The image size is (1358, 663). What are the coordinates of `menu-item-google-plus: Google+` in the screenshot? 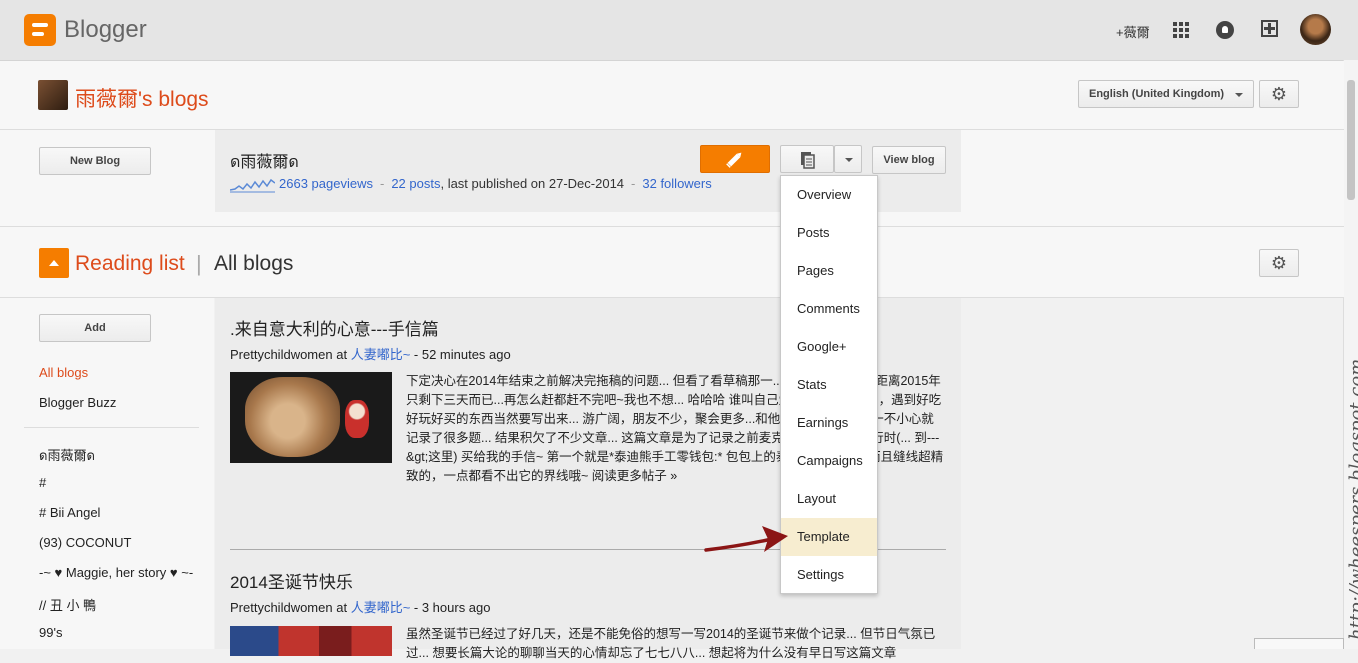 It's located at (829, 347).